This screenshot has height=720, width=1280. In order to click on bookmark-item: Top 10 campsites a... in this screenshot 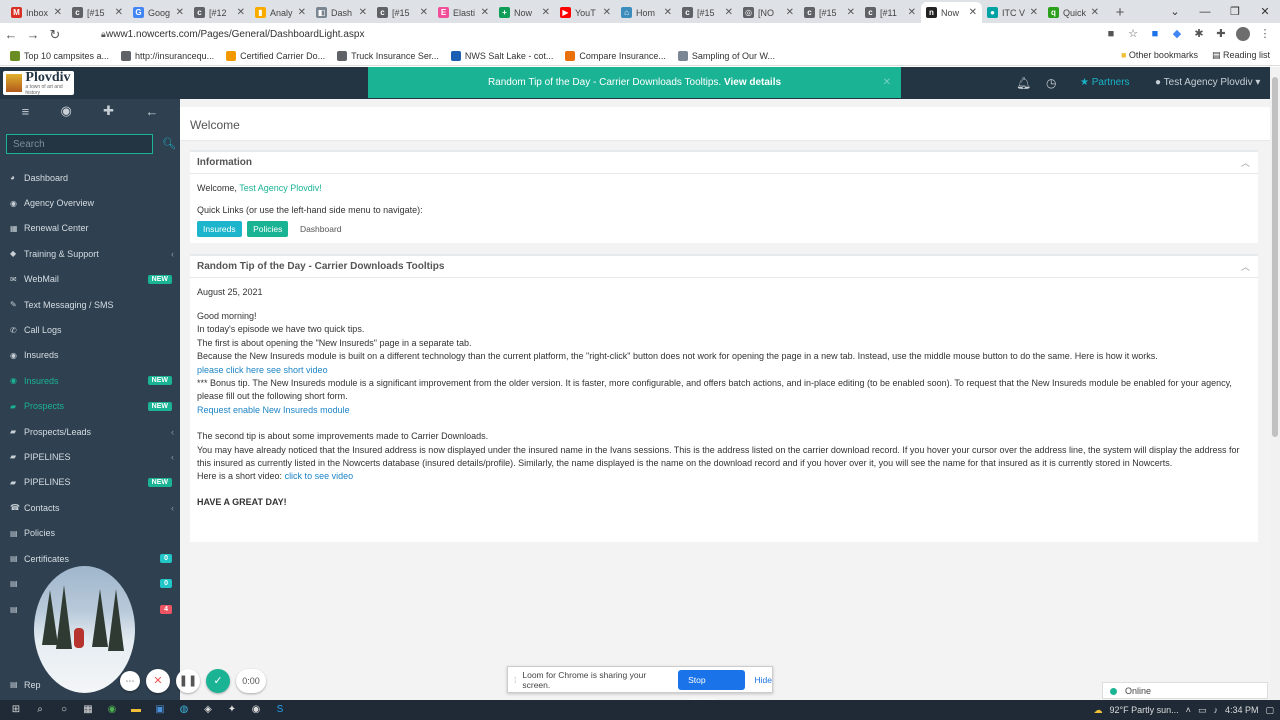, I will do `click(59, 55)`.